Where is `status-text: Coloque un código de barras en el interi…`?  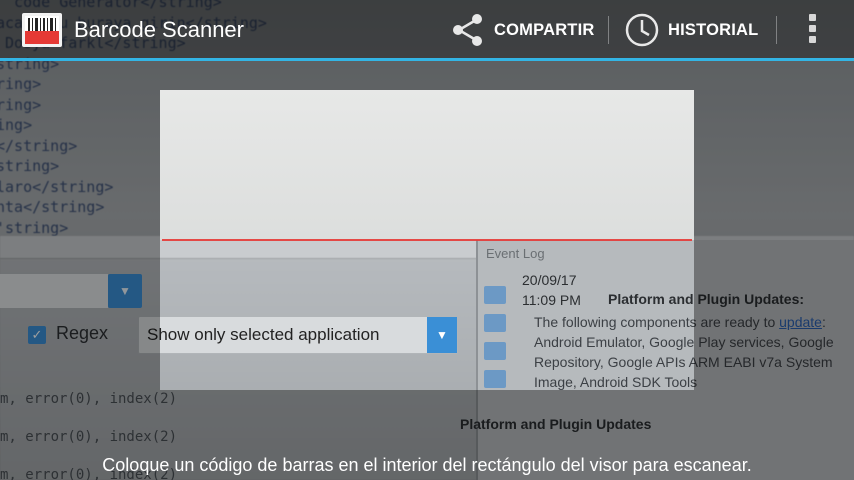
status-text: Coloque un código de barras en el interi… is located at coordinates (427, 465).